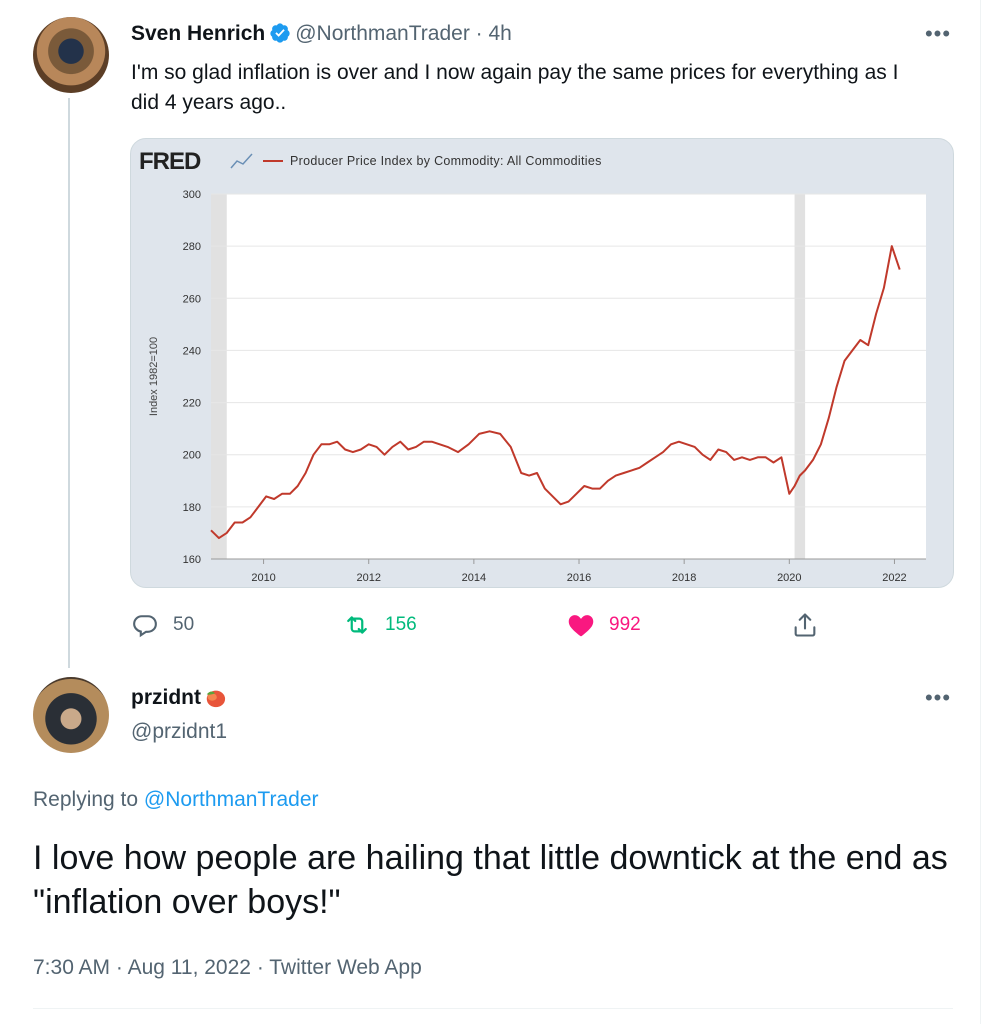 The width and height of the screenshot is (993, 1024). I want to click on share-button, so click(812, 625).